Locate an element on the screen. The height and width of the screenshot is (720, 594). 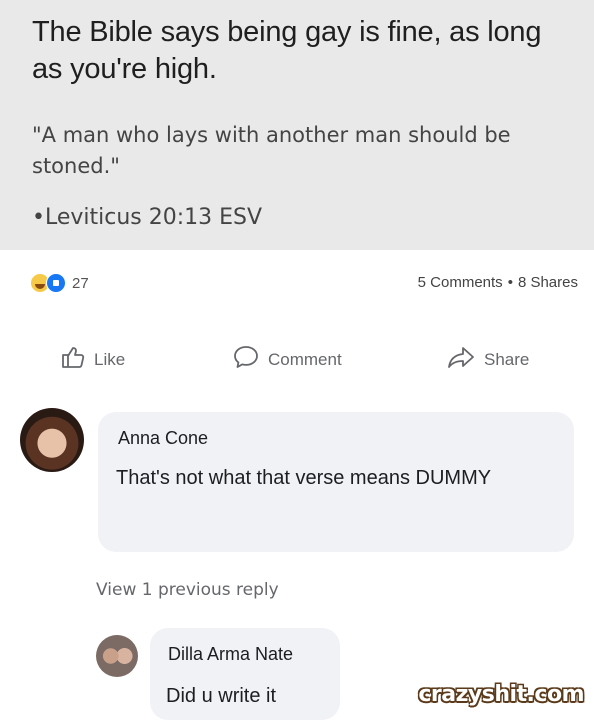
share-button: Share is located at coordinates (487, 359).